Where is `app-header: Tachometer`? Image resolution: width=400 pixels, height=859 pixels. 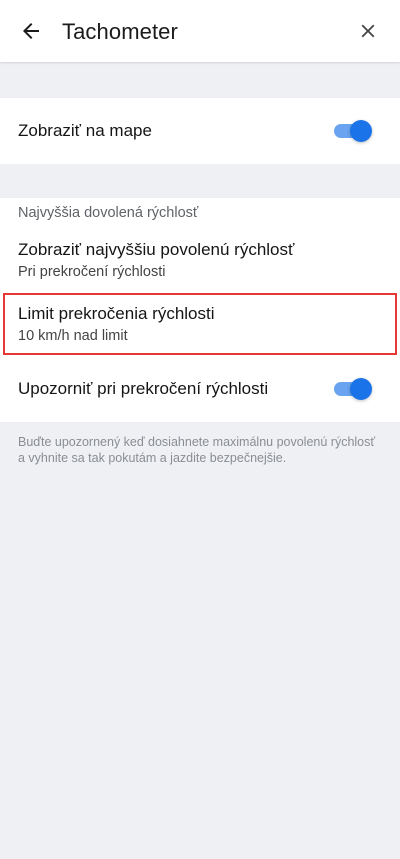 app-header: Tachometer is located at coordinates (200, 31).